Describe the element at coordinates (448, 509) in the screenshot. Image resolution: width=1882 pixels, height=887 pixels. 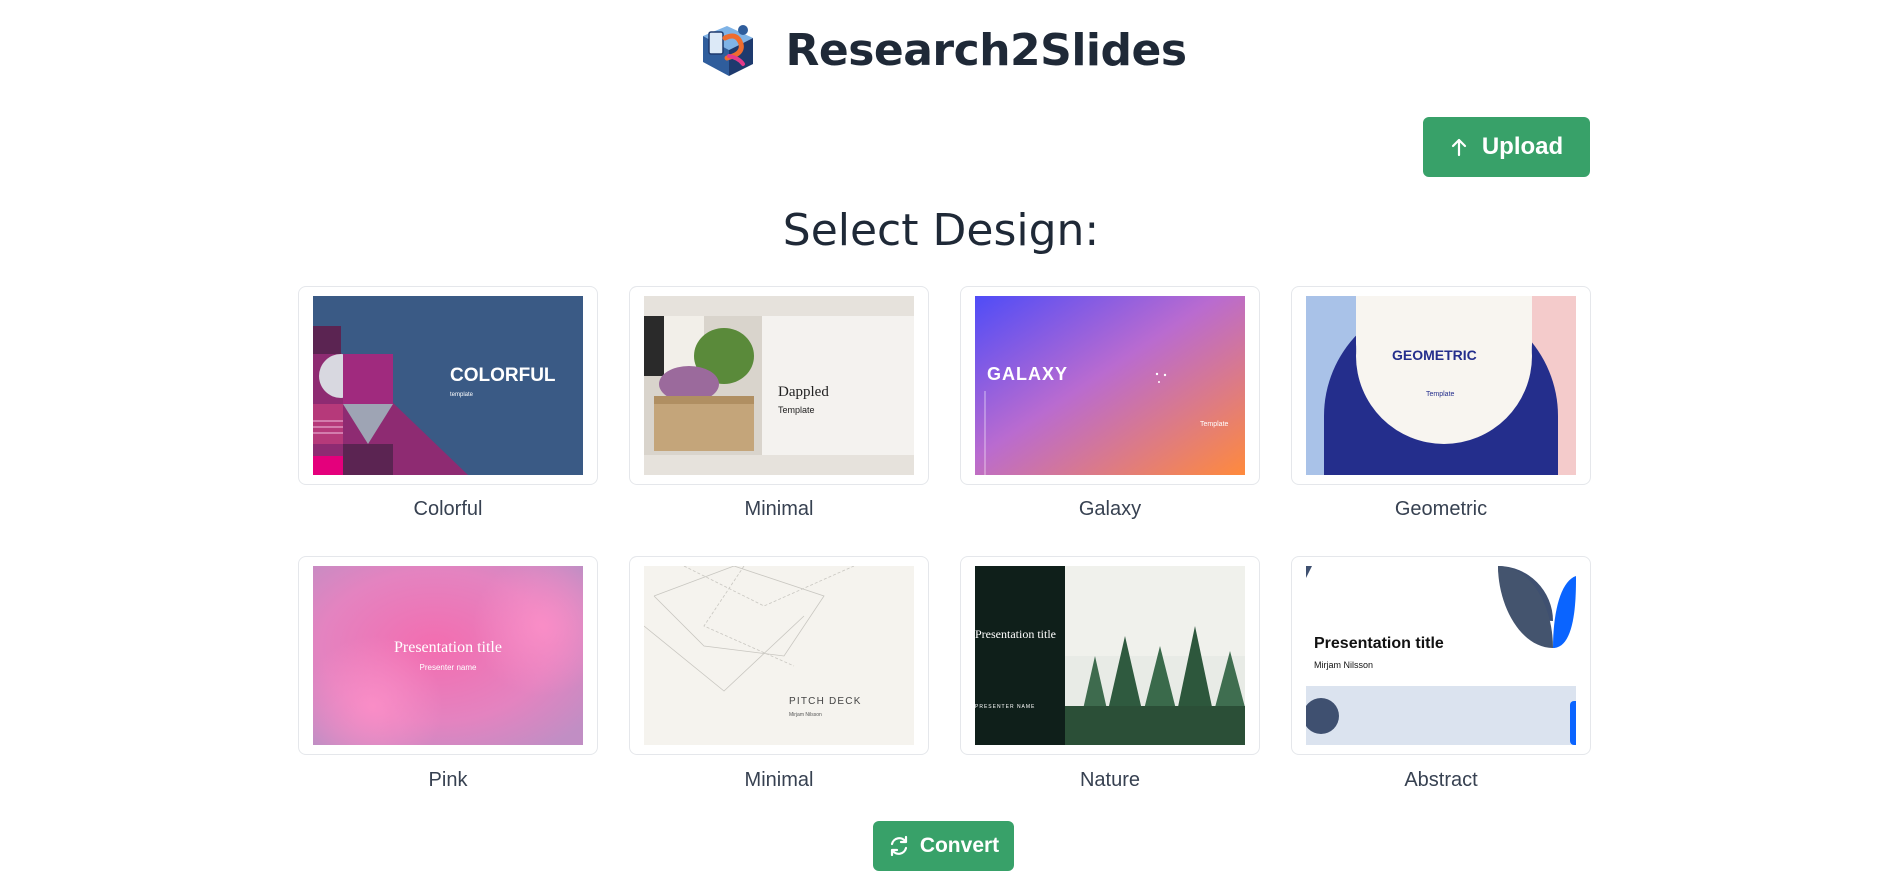
I see `design-label: Colorful` at that location.